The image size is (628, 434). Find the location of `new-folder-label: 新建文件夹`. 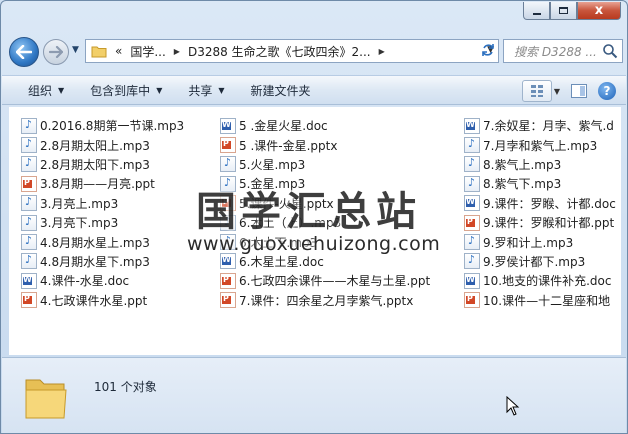

new-folder-label: 新建文件夹 is located at coordinates (280, 90).